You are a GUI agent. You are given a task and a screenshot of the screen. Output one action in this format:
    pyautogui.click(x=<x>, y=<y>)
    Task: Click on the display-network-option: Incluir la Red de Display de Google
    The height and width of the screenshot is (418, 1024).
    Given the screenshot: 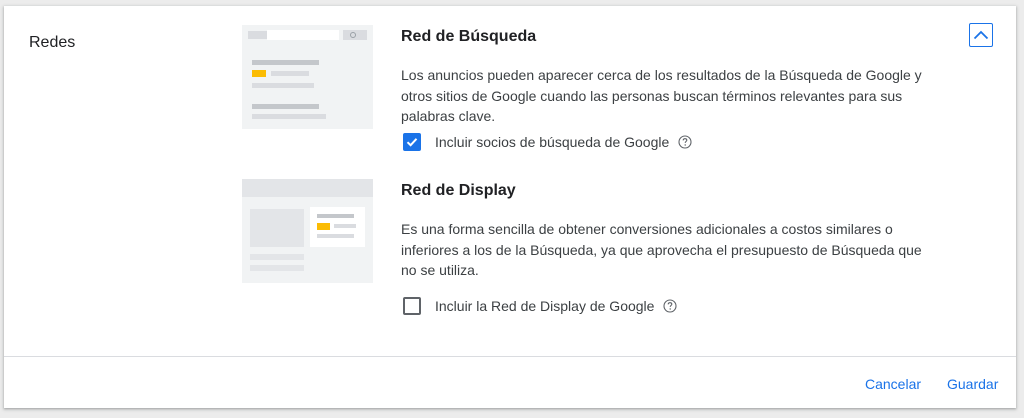 What is the action you would take?
    pyautogui.click(x=540, y=306)
    